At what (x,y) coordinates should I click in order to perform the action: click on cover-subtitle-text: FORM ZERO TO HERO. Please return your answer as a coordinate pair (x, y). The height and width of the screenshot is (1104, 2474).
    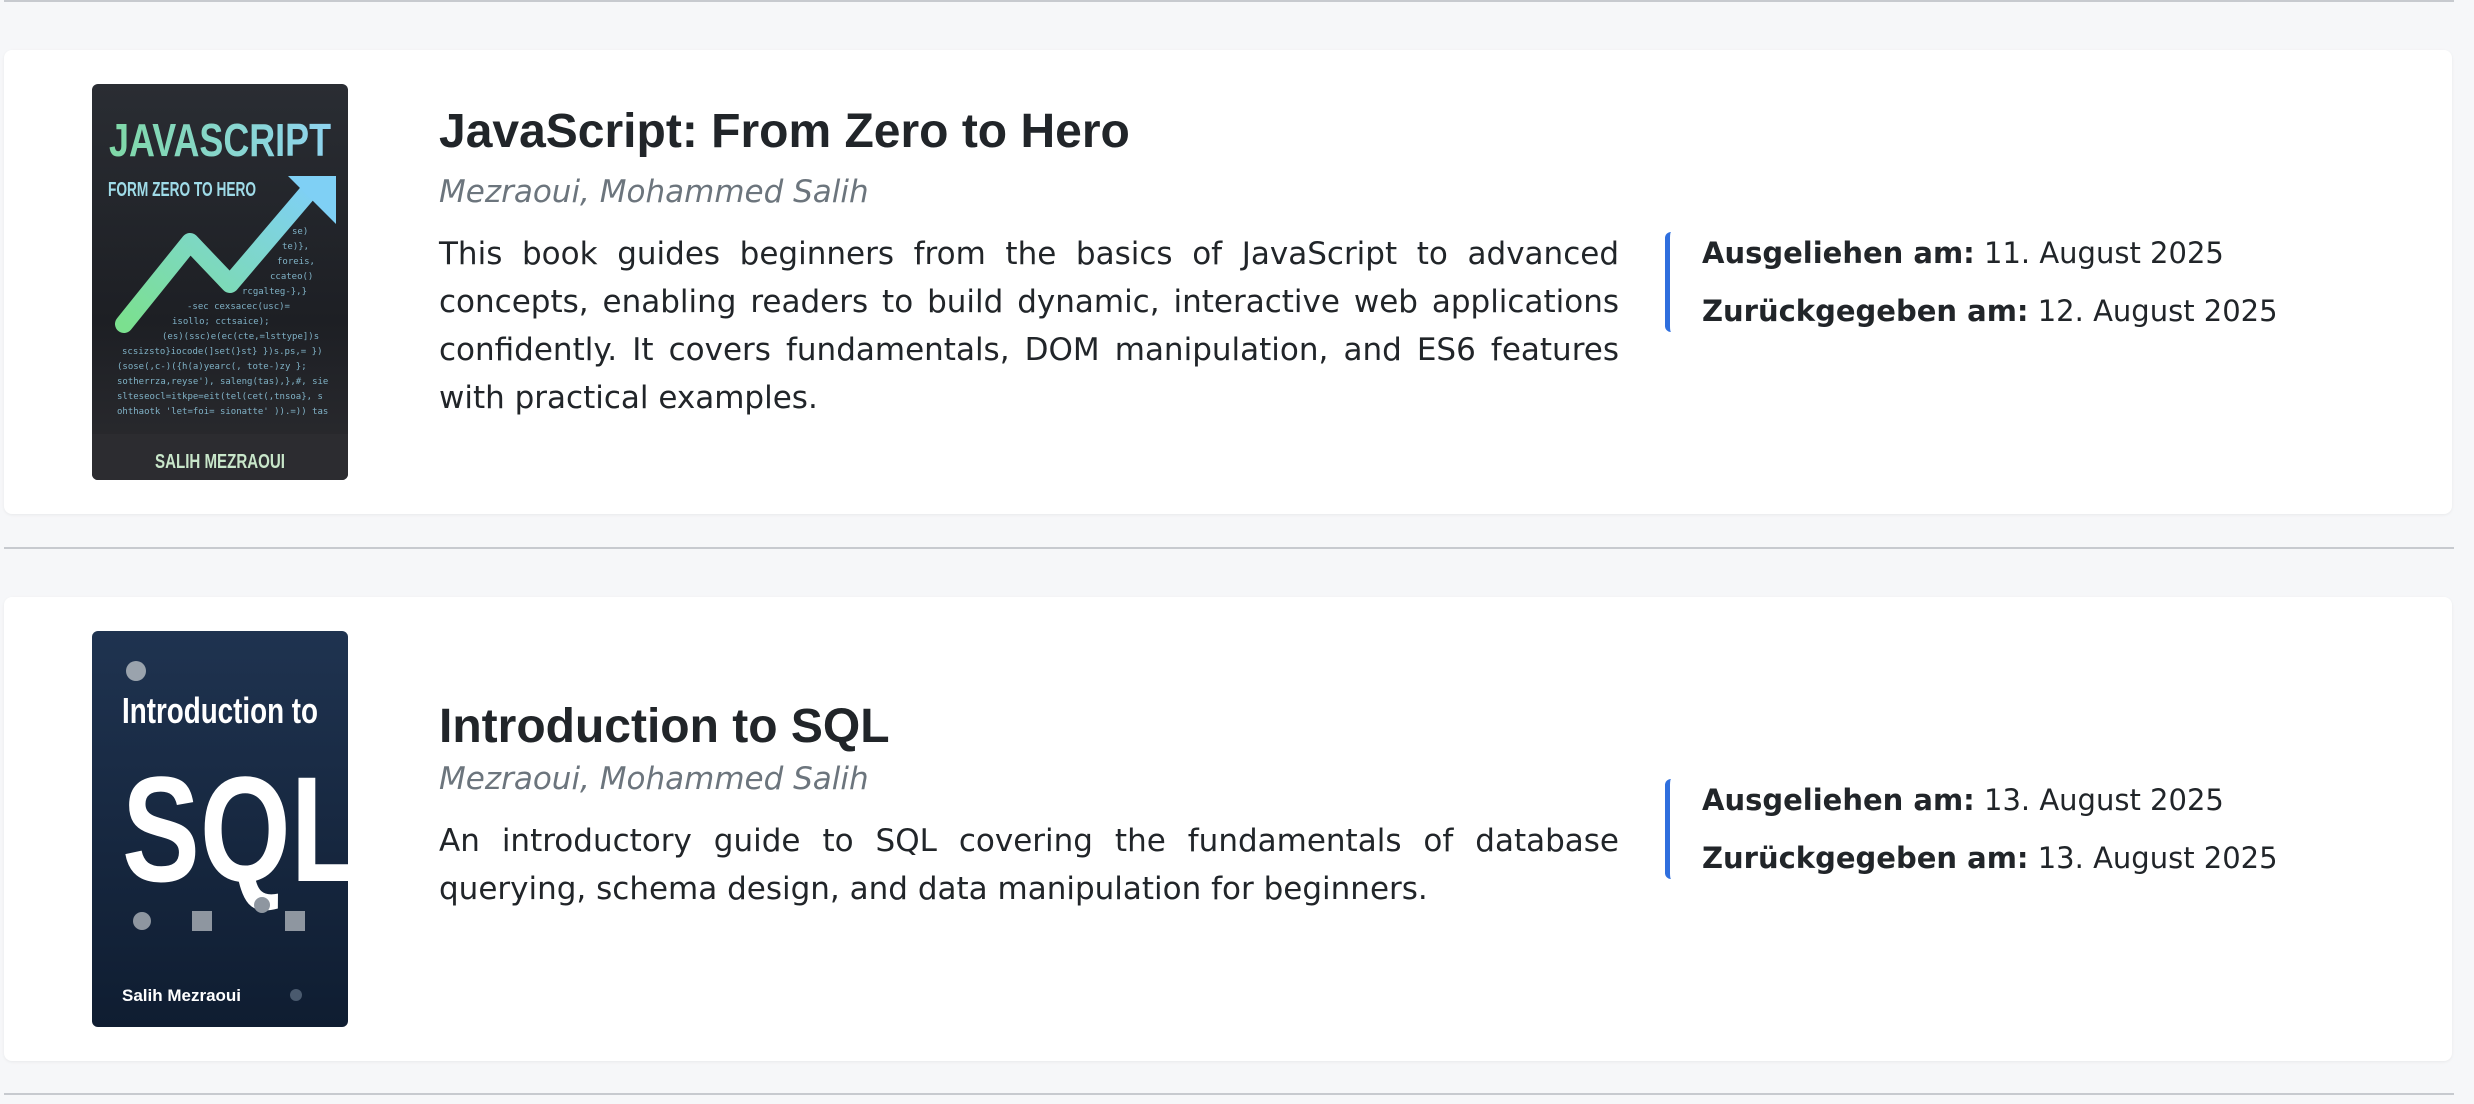
    Looking at the image, I should click on (182, 190).